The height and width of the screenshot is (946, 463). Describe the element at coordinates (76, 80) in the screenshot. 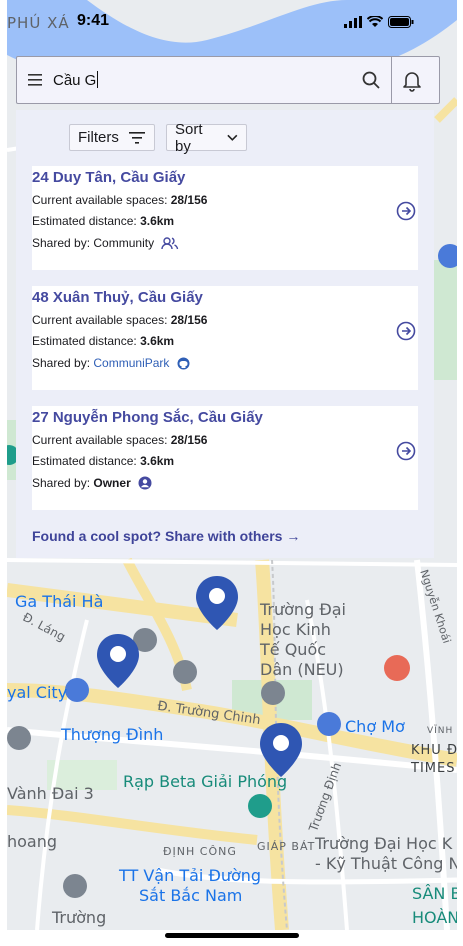

I see `search-input: Cầu G` at that location.